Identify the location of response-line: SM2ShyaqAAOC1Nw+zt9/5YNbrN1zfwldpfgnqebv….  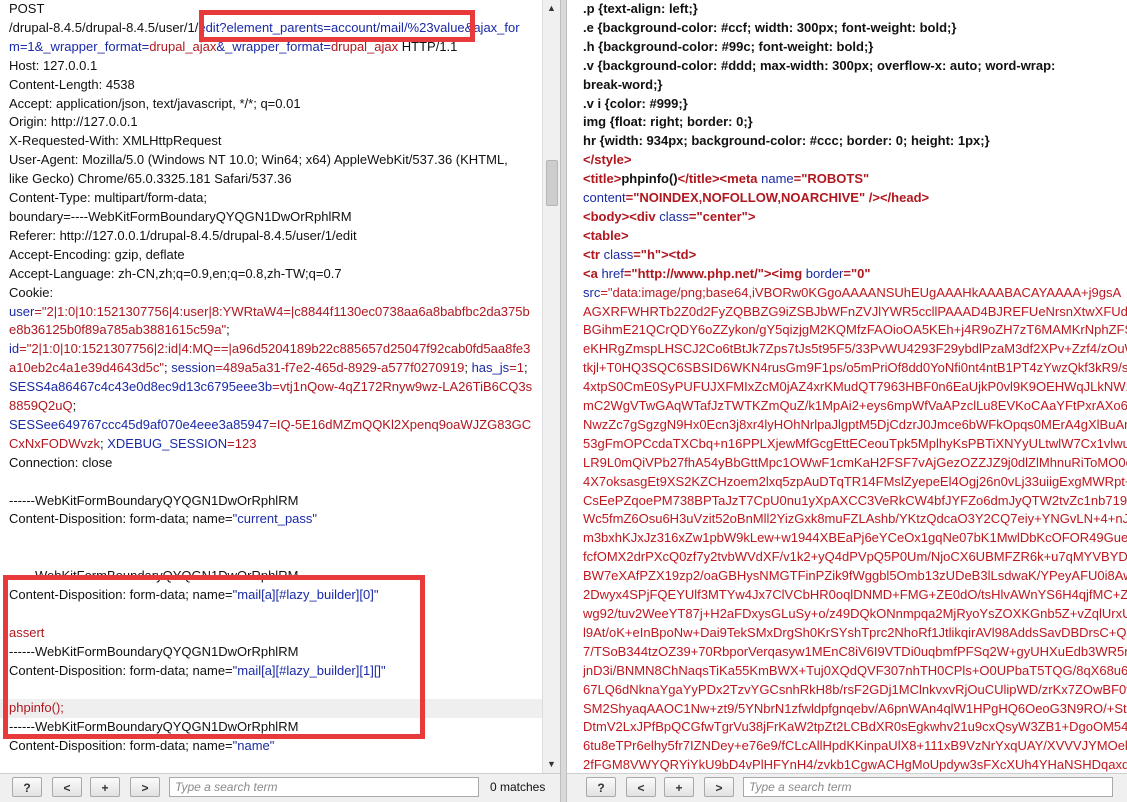
(847, 709).